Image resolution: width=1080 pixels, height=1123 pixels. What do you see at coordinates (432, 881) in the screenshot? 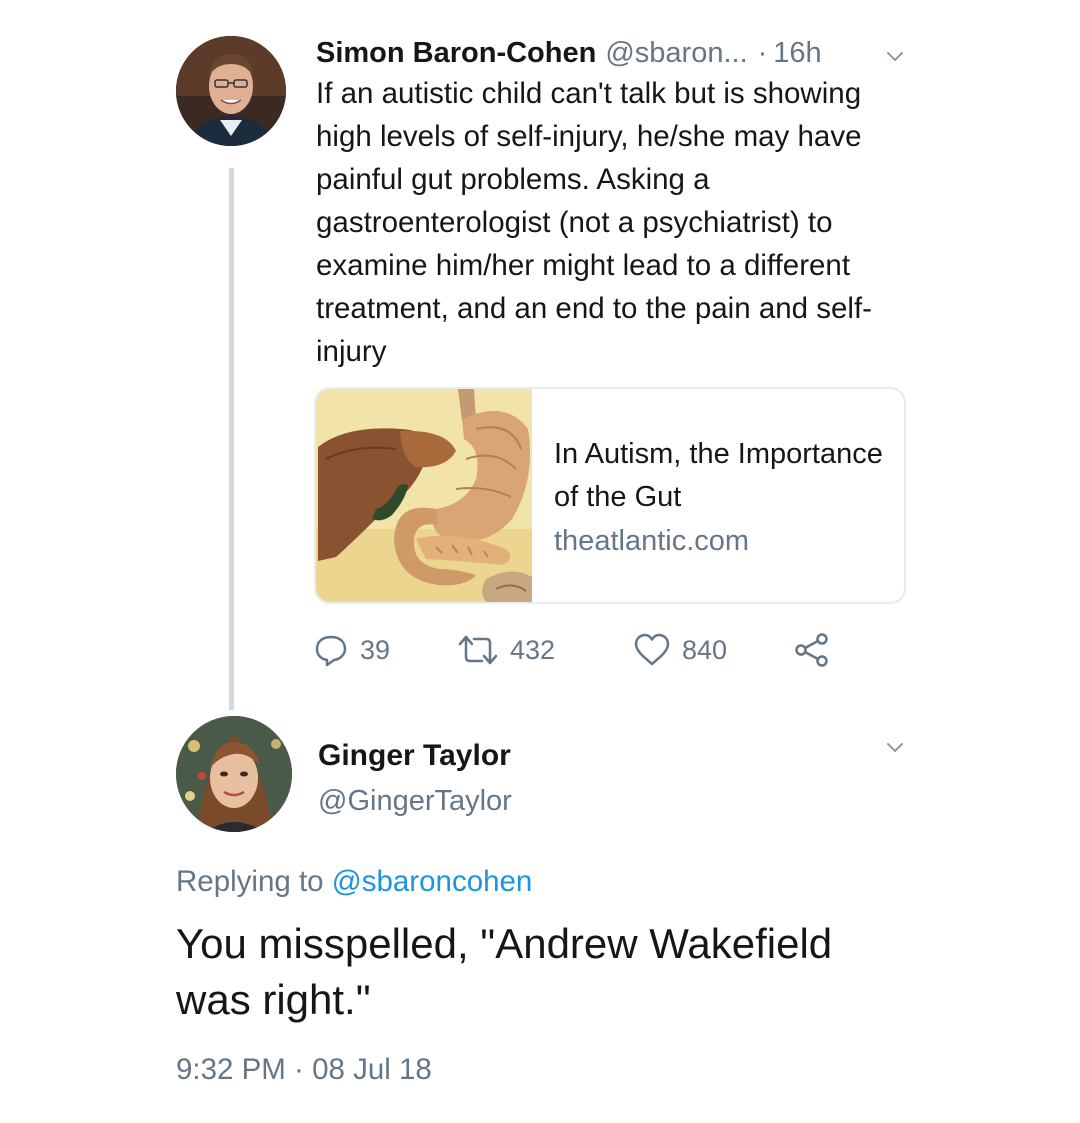
I see `replying-to-mention: @sbaroncohen` at bounding box center [432, 881].